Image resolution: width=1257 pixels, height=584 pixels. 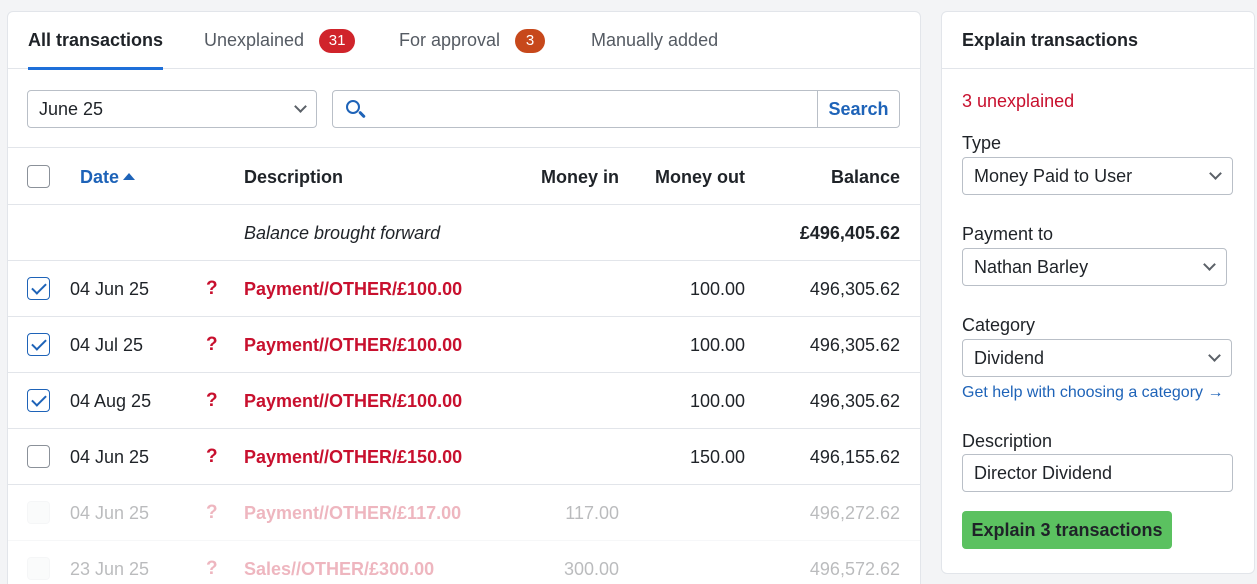 What do you see at coordinates (111, 400) in the screenshot?
I see `row-date: 04 Aug 25` at bounding box center [111, 400].